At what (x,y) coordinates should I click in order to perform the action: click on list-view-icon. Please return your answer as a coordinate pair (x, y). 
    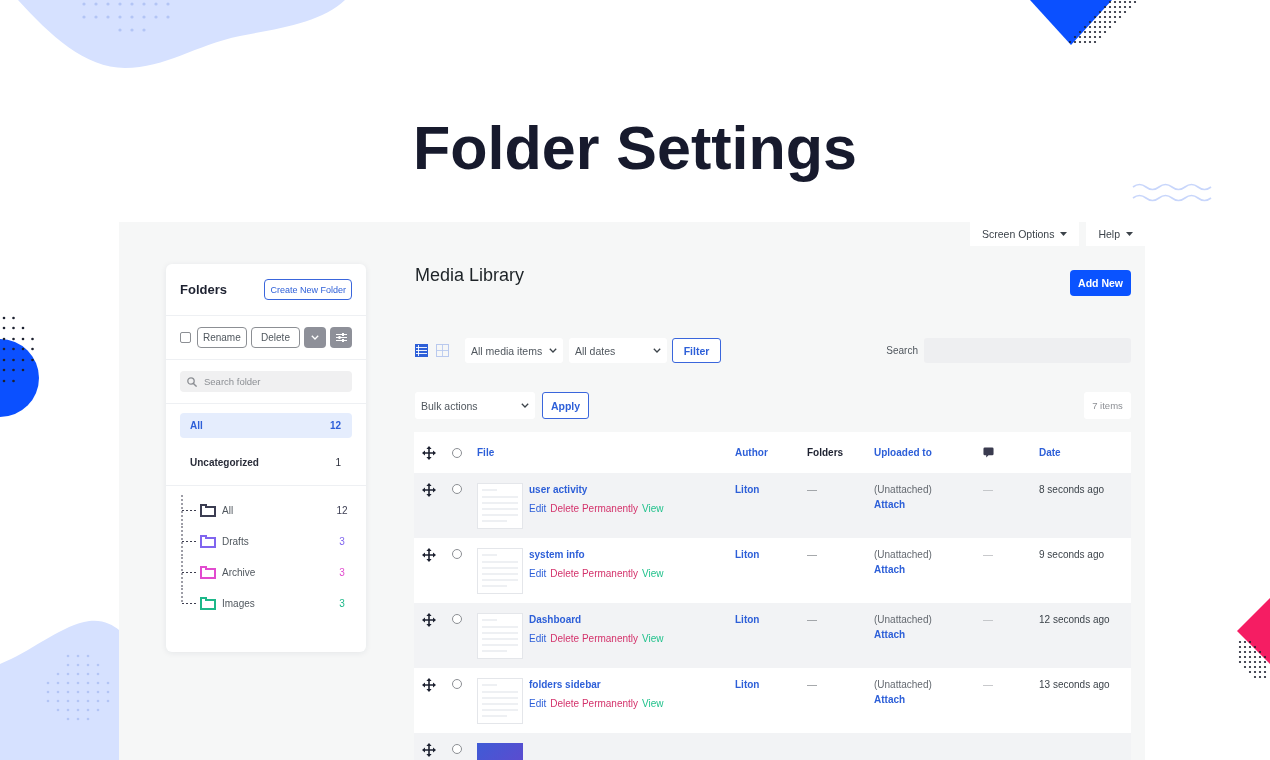
    Looking at the image, I should click on (421, 350).